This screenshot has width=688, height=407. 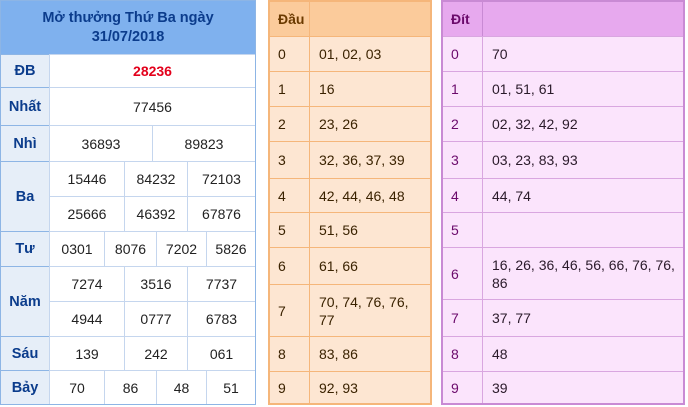 What do you see at coordinates (582, 89) in the screenshot?
I see `dit-value: 01, 51, 61` at bounding box center [582, 89].